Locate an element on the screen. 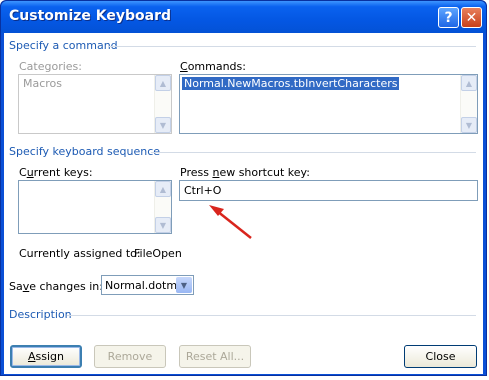 This screenshot has height=380, width=489. close-icon: ✕ is located at coordinates (471, 17).